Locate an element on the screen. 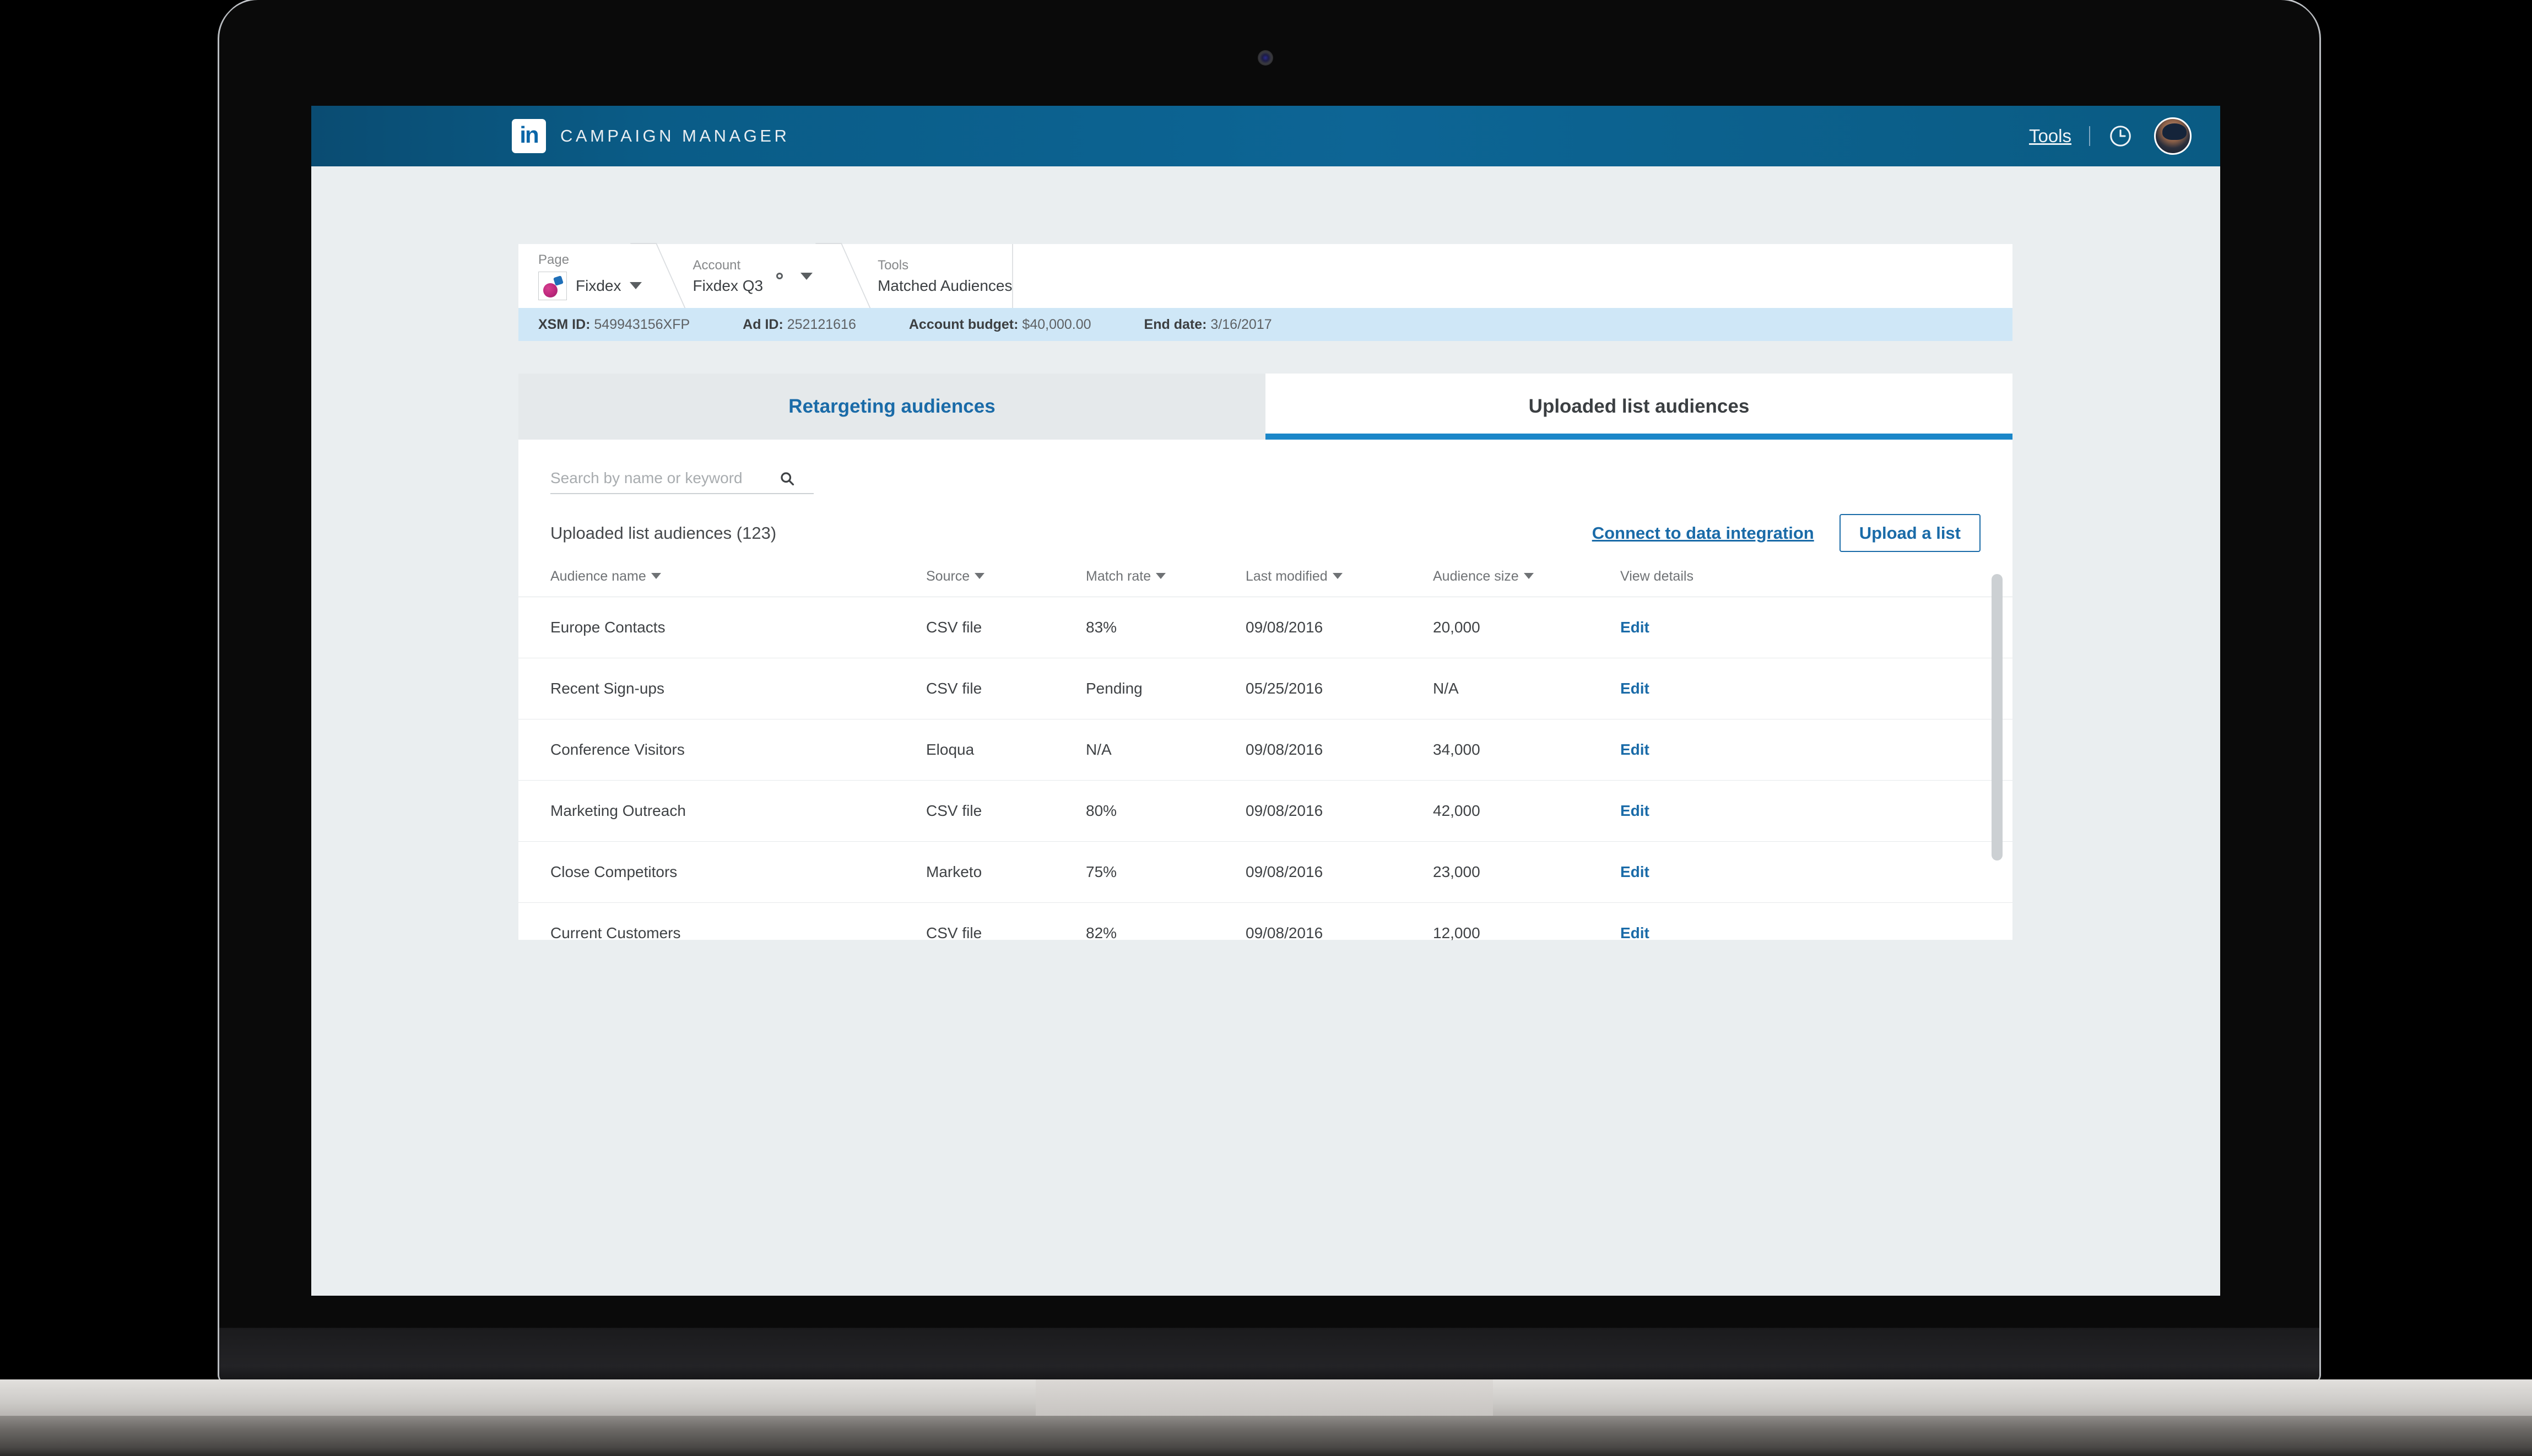  account-budget-value: $40,000.00 is located at coordinates (1056, 324).